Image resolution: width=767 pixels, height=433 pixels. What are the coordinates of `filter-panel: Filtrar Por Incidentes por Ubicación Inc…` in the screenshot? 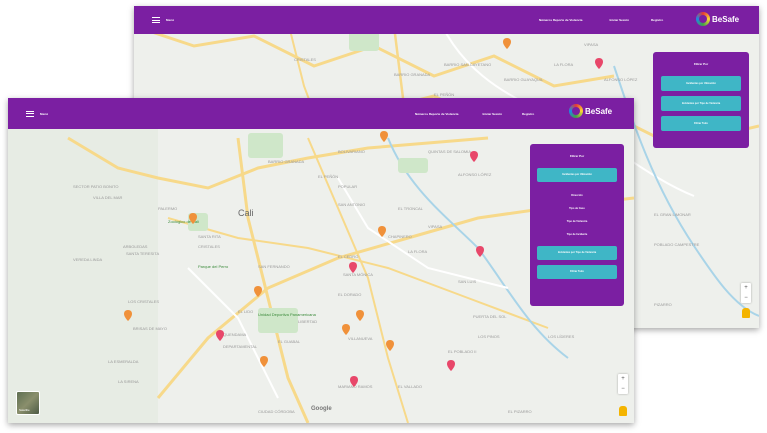 It's located at (701, 100).